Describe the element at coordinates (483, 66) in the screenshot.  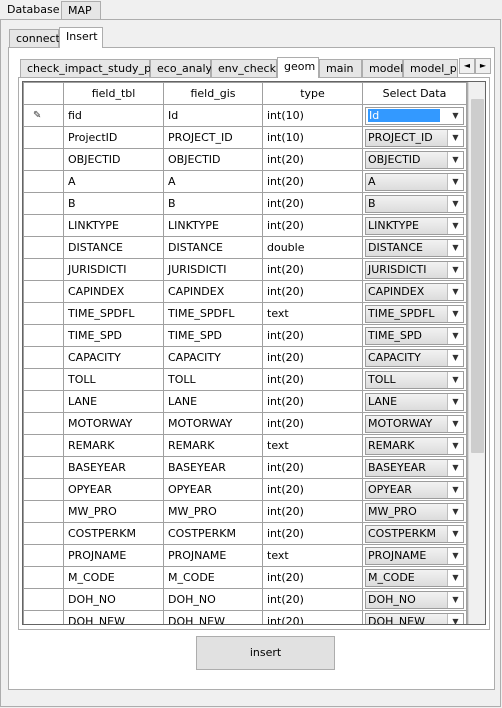
I see `tab-scroll-right-icon: ►` at that location.